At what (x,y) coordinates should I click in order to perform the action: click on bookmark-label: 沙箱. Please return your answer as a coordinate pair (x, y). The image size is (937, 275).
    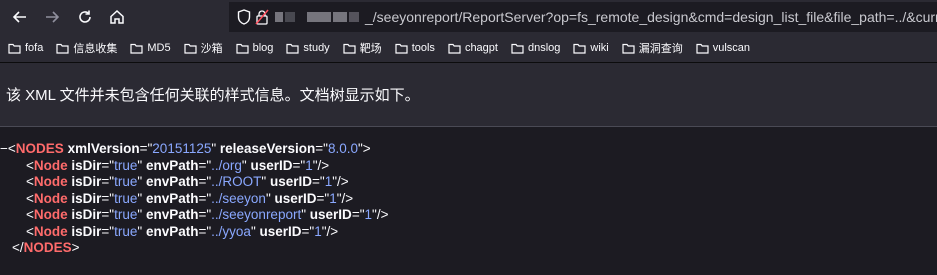
    Looking at the image, I should click on (211, 49).